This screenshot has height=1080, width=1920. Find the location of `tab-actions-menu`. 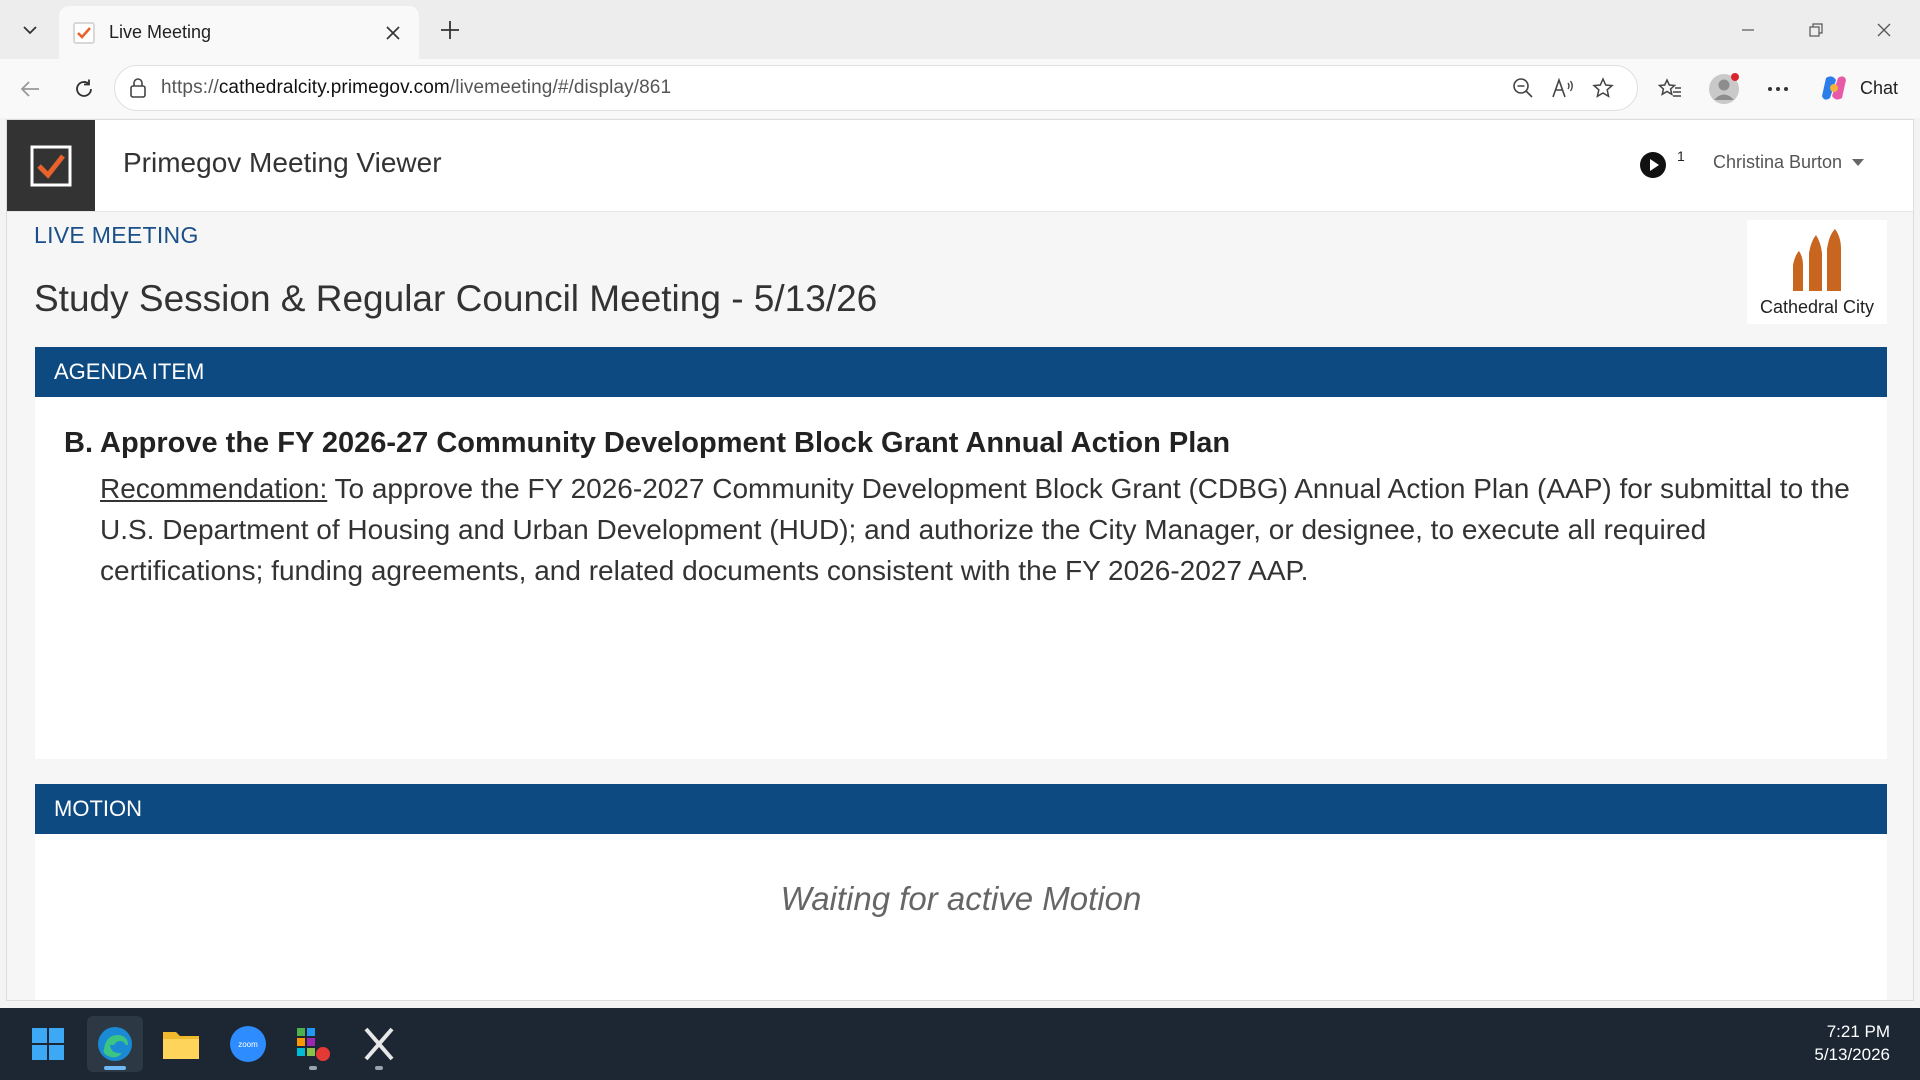

tab-actions-menu is located at coordinates (30, 30).